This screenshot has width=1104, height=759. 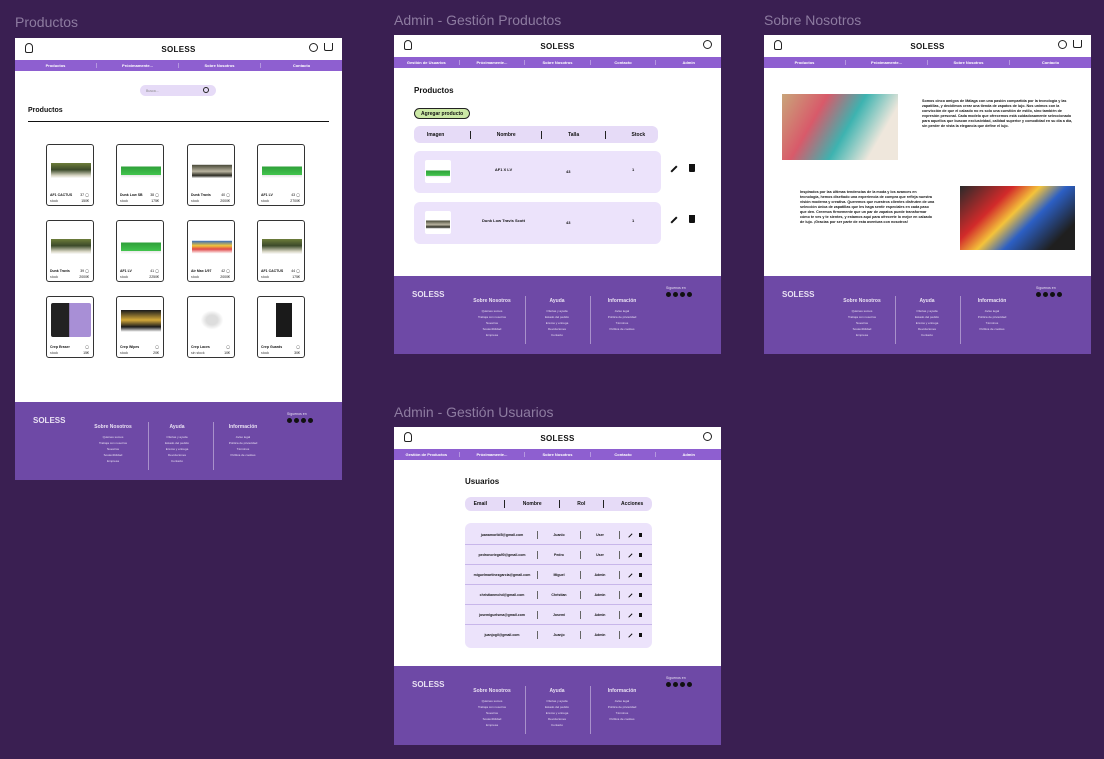 What do you see at coordinates (211, 175) in the screenshot?
I see `product-card: Dunk Travis 40 ◯ stock 2000€` at bounding box center [211, 175].